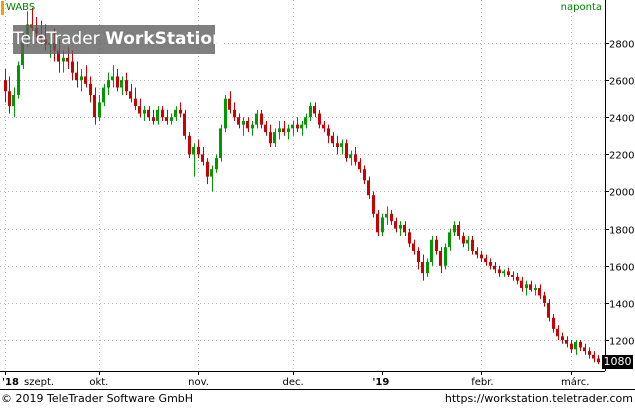 This screenshot has height=408, width=635. I want to click on y-tick-label: 1200, so click(621, 342).